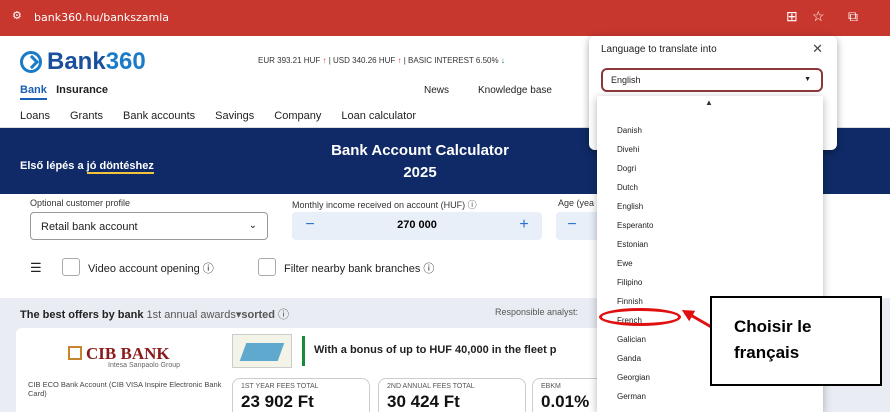 This screenshot has height=412, width=890. Describe the element at coordinates (128, 353) in the screenshot. I see `bank-name: CIB BANK` at that location.